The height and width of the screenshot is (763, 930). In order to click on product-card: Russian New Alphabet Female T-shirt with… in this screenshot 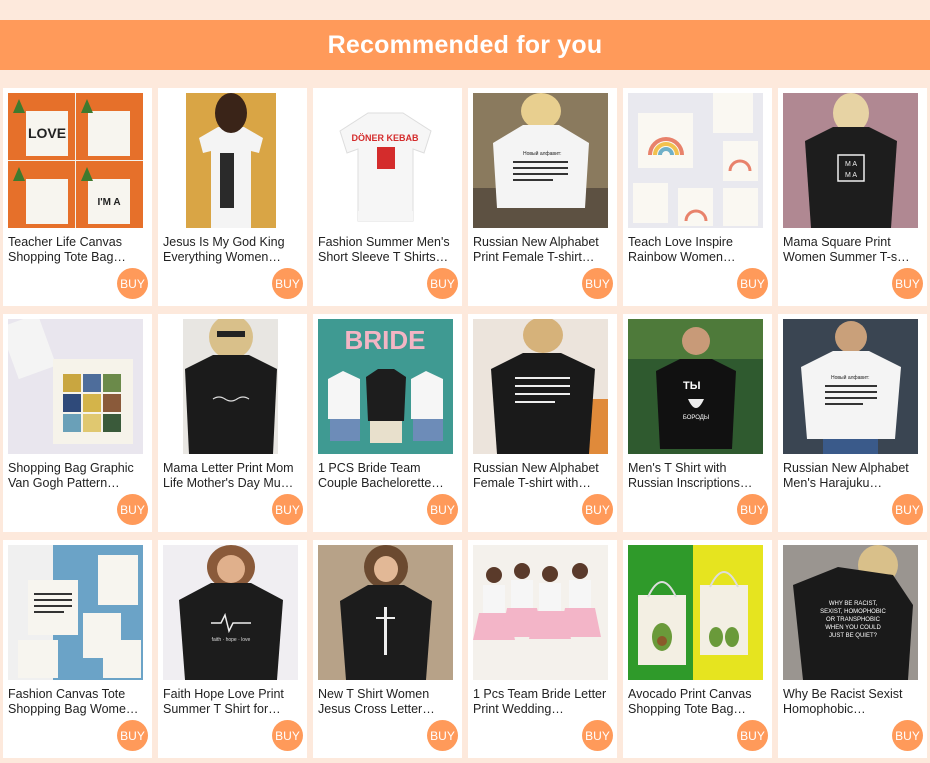, I will do `click(542, 423)`.